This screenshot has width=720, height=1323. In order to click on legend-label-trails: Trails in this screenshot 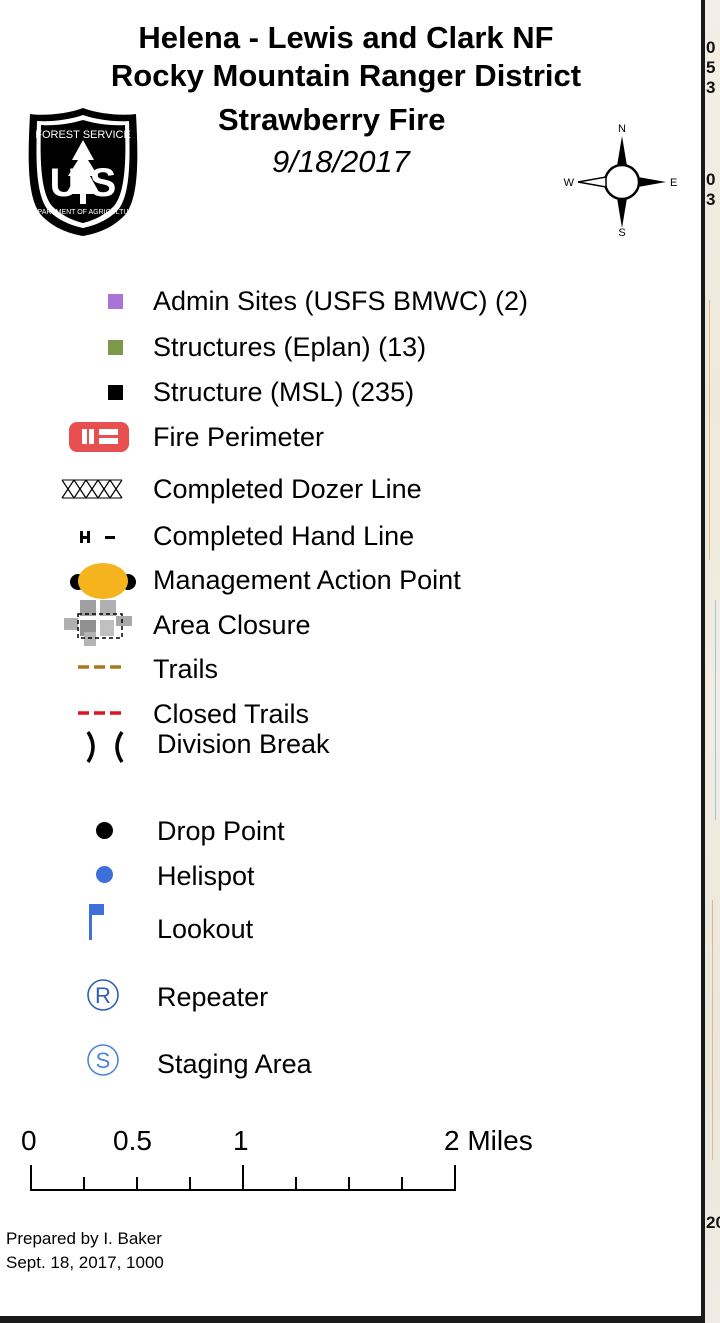, I will do `click(185, 669)`.